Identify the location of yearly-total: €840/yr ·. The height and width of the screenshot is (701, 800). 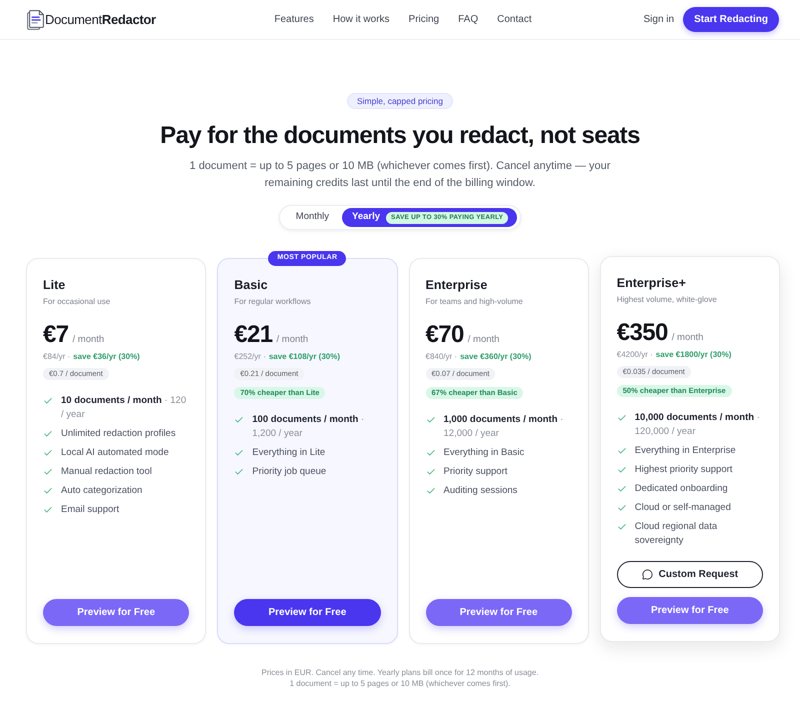
(442, 356).